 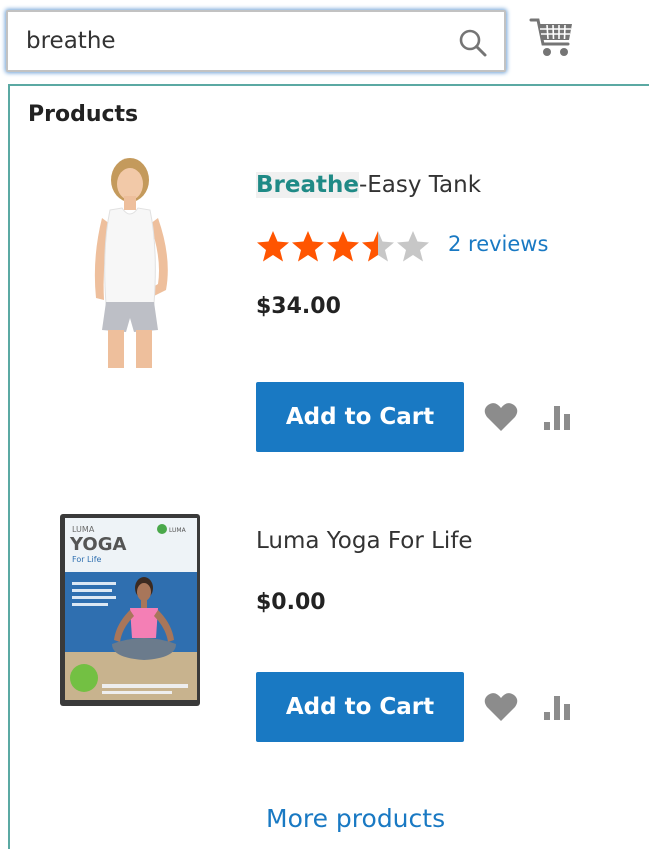 I want to click on rating-stars, so click(x=343, y=246).